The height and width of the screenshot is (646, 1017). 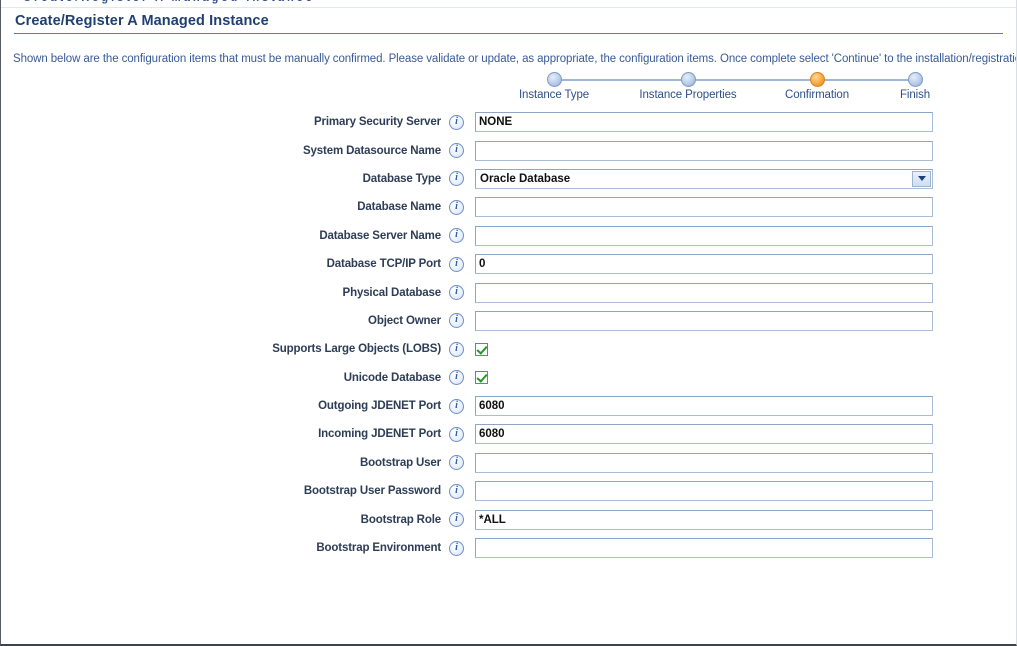 I want to click on control-wrap-bootstrap-user-password, so click(x=745, y=491).